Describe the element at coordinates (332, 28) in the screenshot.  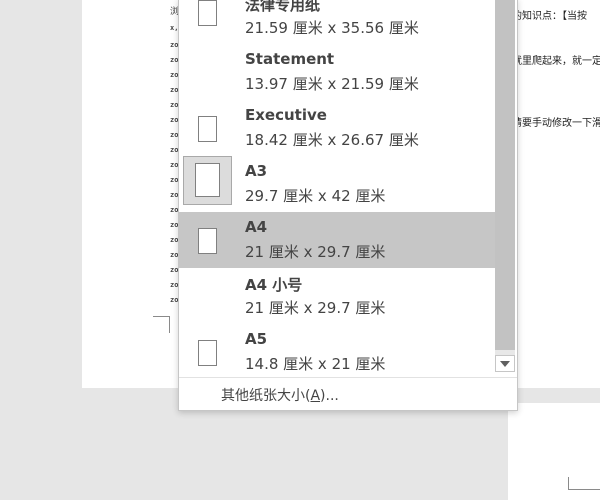
I see `paper-size-dimensions: 21.59 厘米 x 35.56 厘米` at that location.